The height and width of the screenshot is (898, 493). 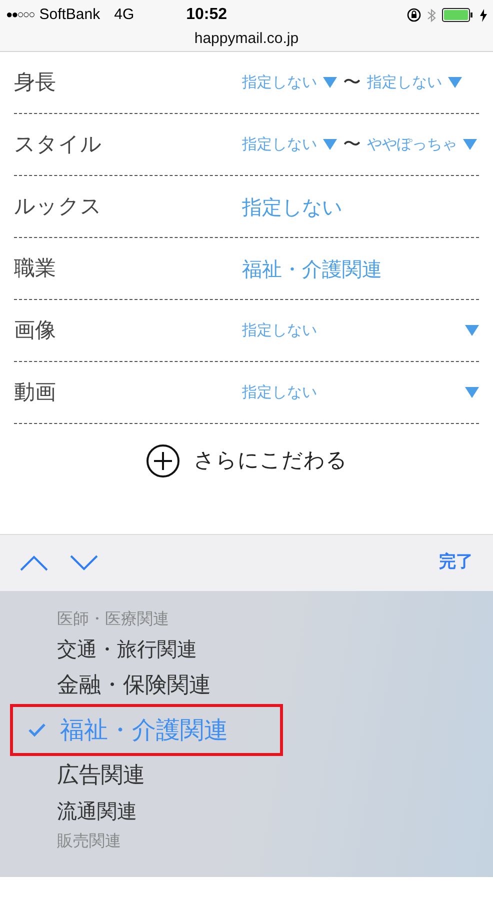 What do you see at coordinates (20, 15) in the screenshot?
I see `signal-strength: ●●○○○` at bounding box center [20, 15].